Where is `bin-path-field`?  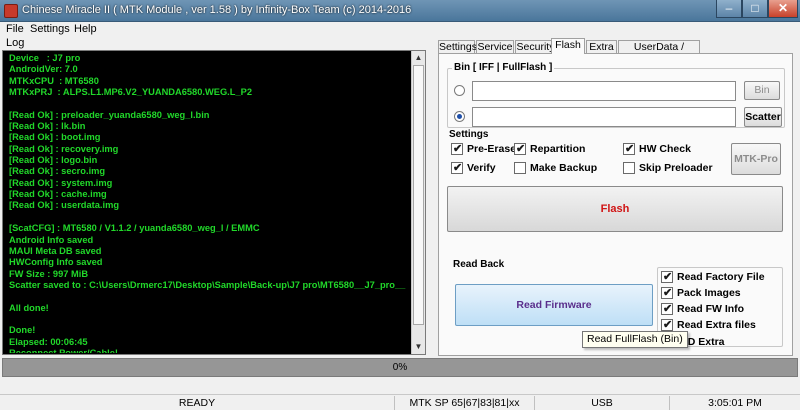 bin-path-field is located at coordinates (604, 91).